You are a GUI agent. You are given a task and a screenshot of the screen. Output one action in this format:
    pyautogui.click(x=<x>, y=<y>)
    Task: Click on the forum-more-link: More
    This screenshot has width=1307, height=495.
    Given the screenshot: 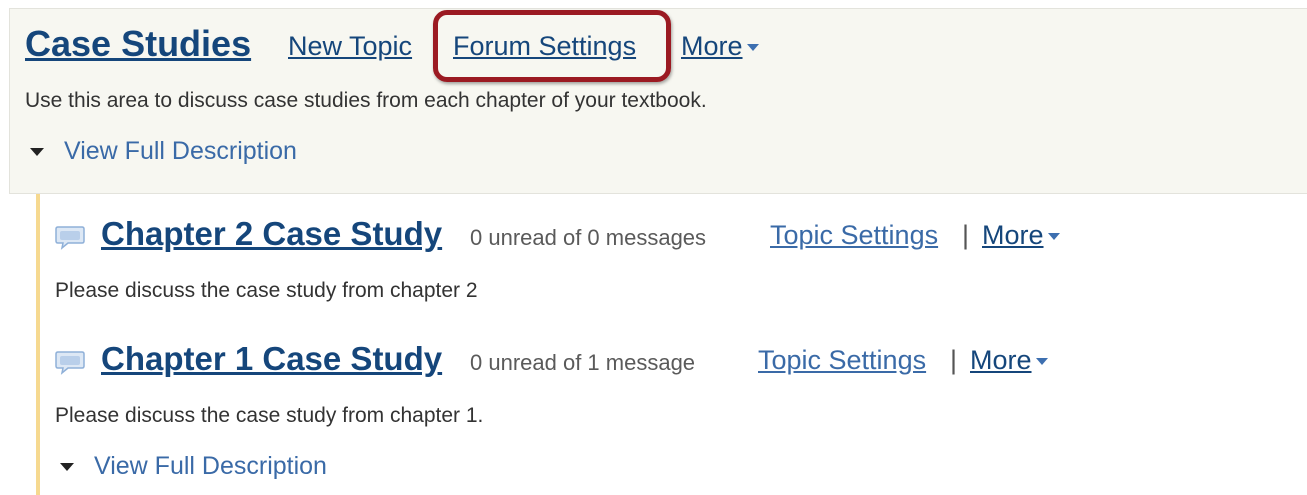 What is the action you would take?
    pyautogui.click(x=712, y=46)
    